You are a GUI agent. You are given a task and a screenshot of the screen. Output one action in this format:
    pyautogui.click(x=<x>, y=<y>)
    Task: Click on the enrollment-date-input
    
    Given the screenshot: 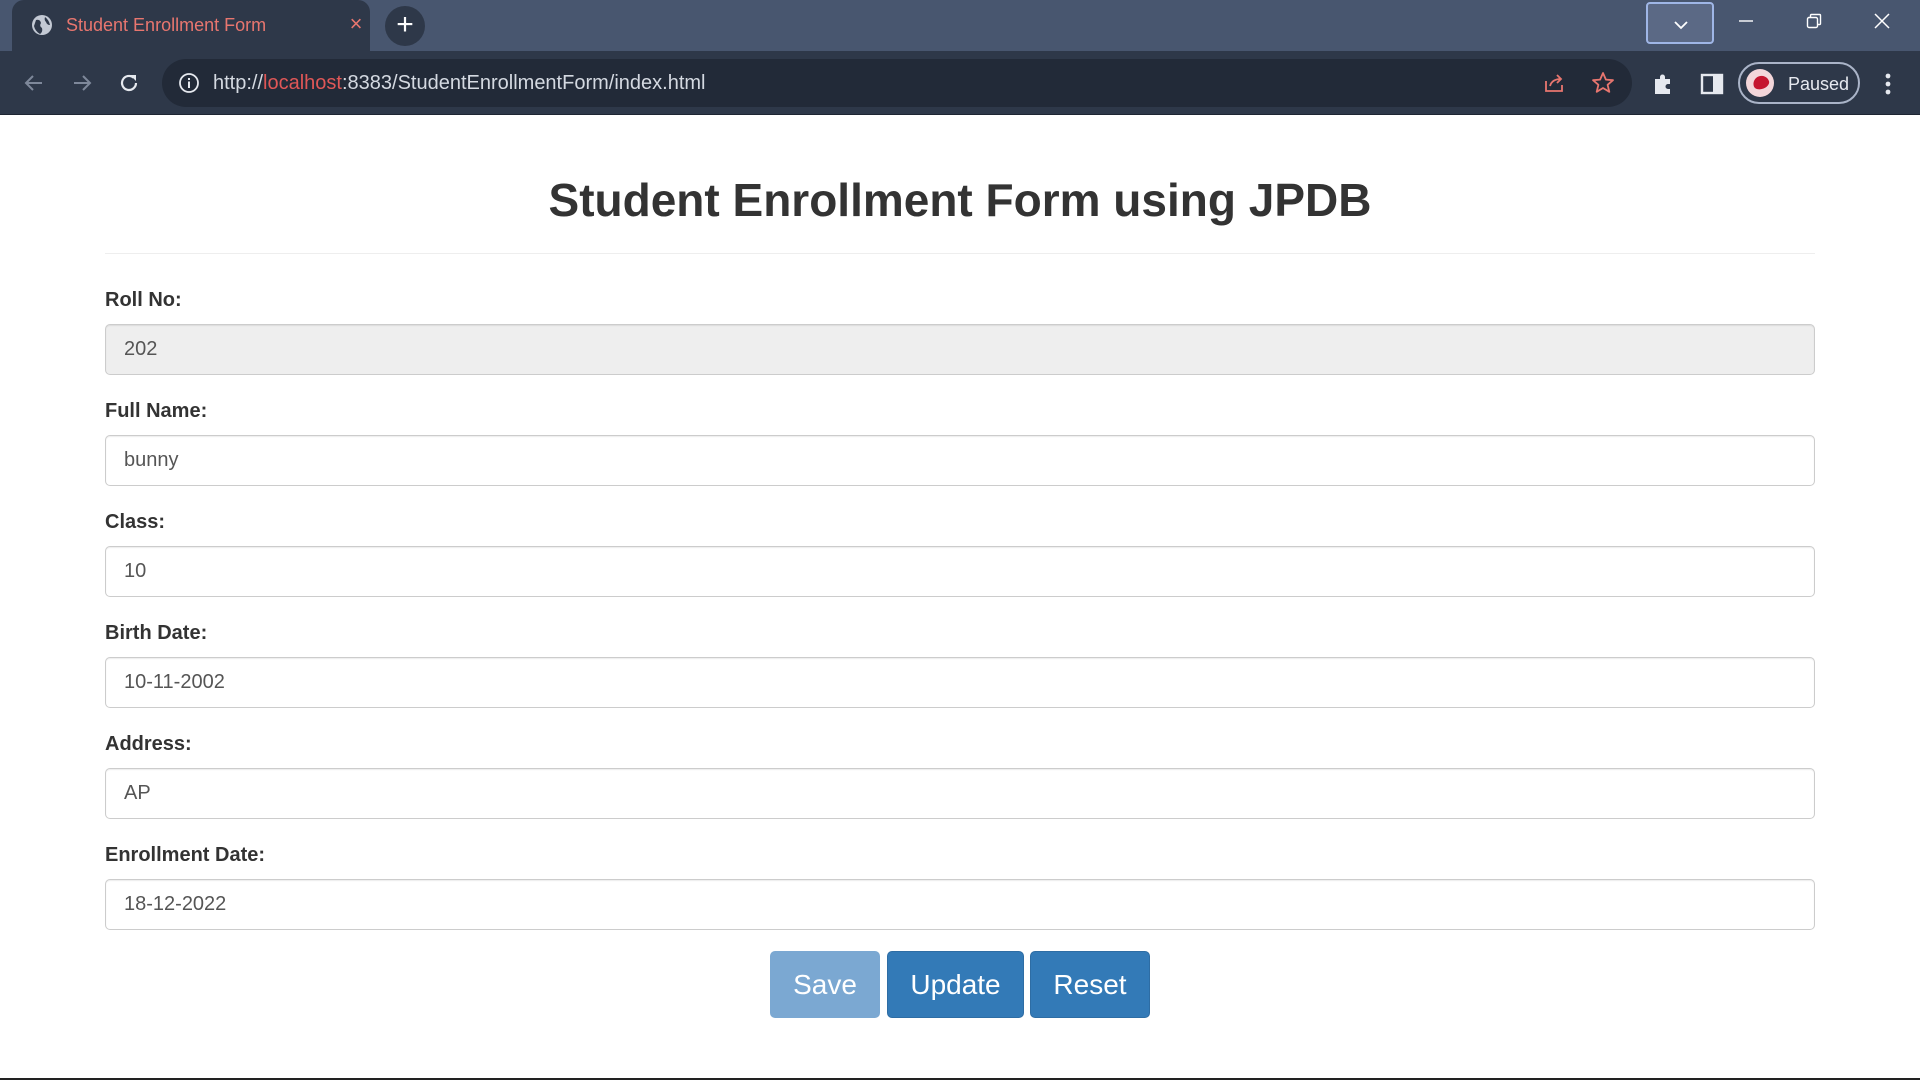 What is the action you would take?
    pyautogui.click(x=960, y=904)
    